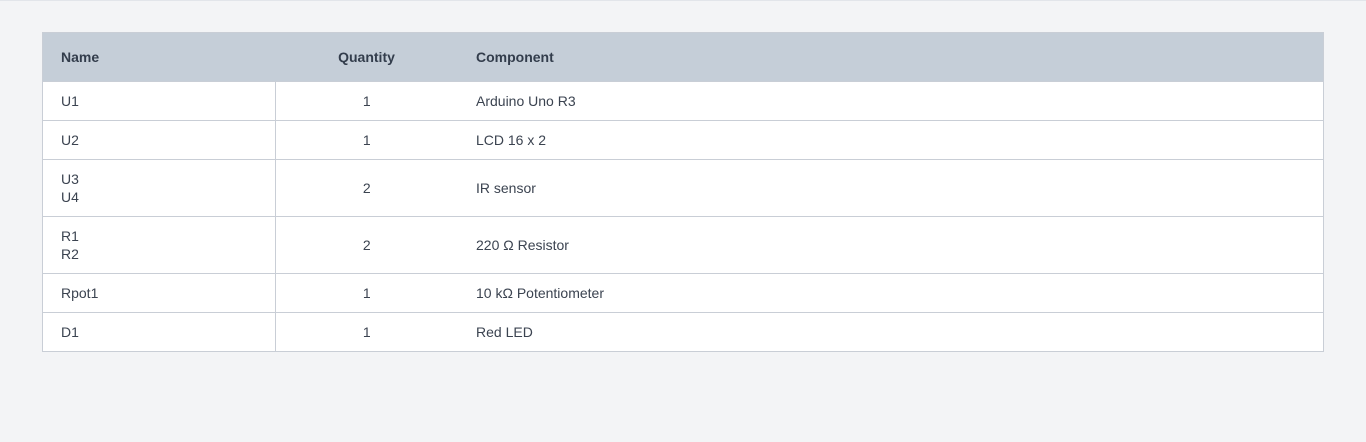 This screenshot has height=442, width=1366. I want to click on designator: D1, so click(70, 331).